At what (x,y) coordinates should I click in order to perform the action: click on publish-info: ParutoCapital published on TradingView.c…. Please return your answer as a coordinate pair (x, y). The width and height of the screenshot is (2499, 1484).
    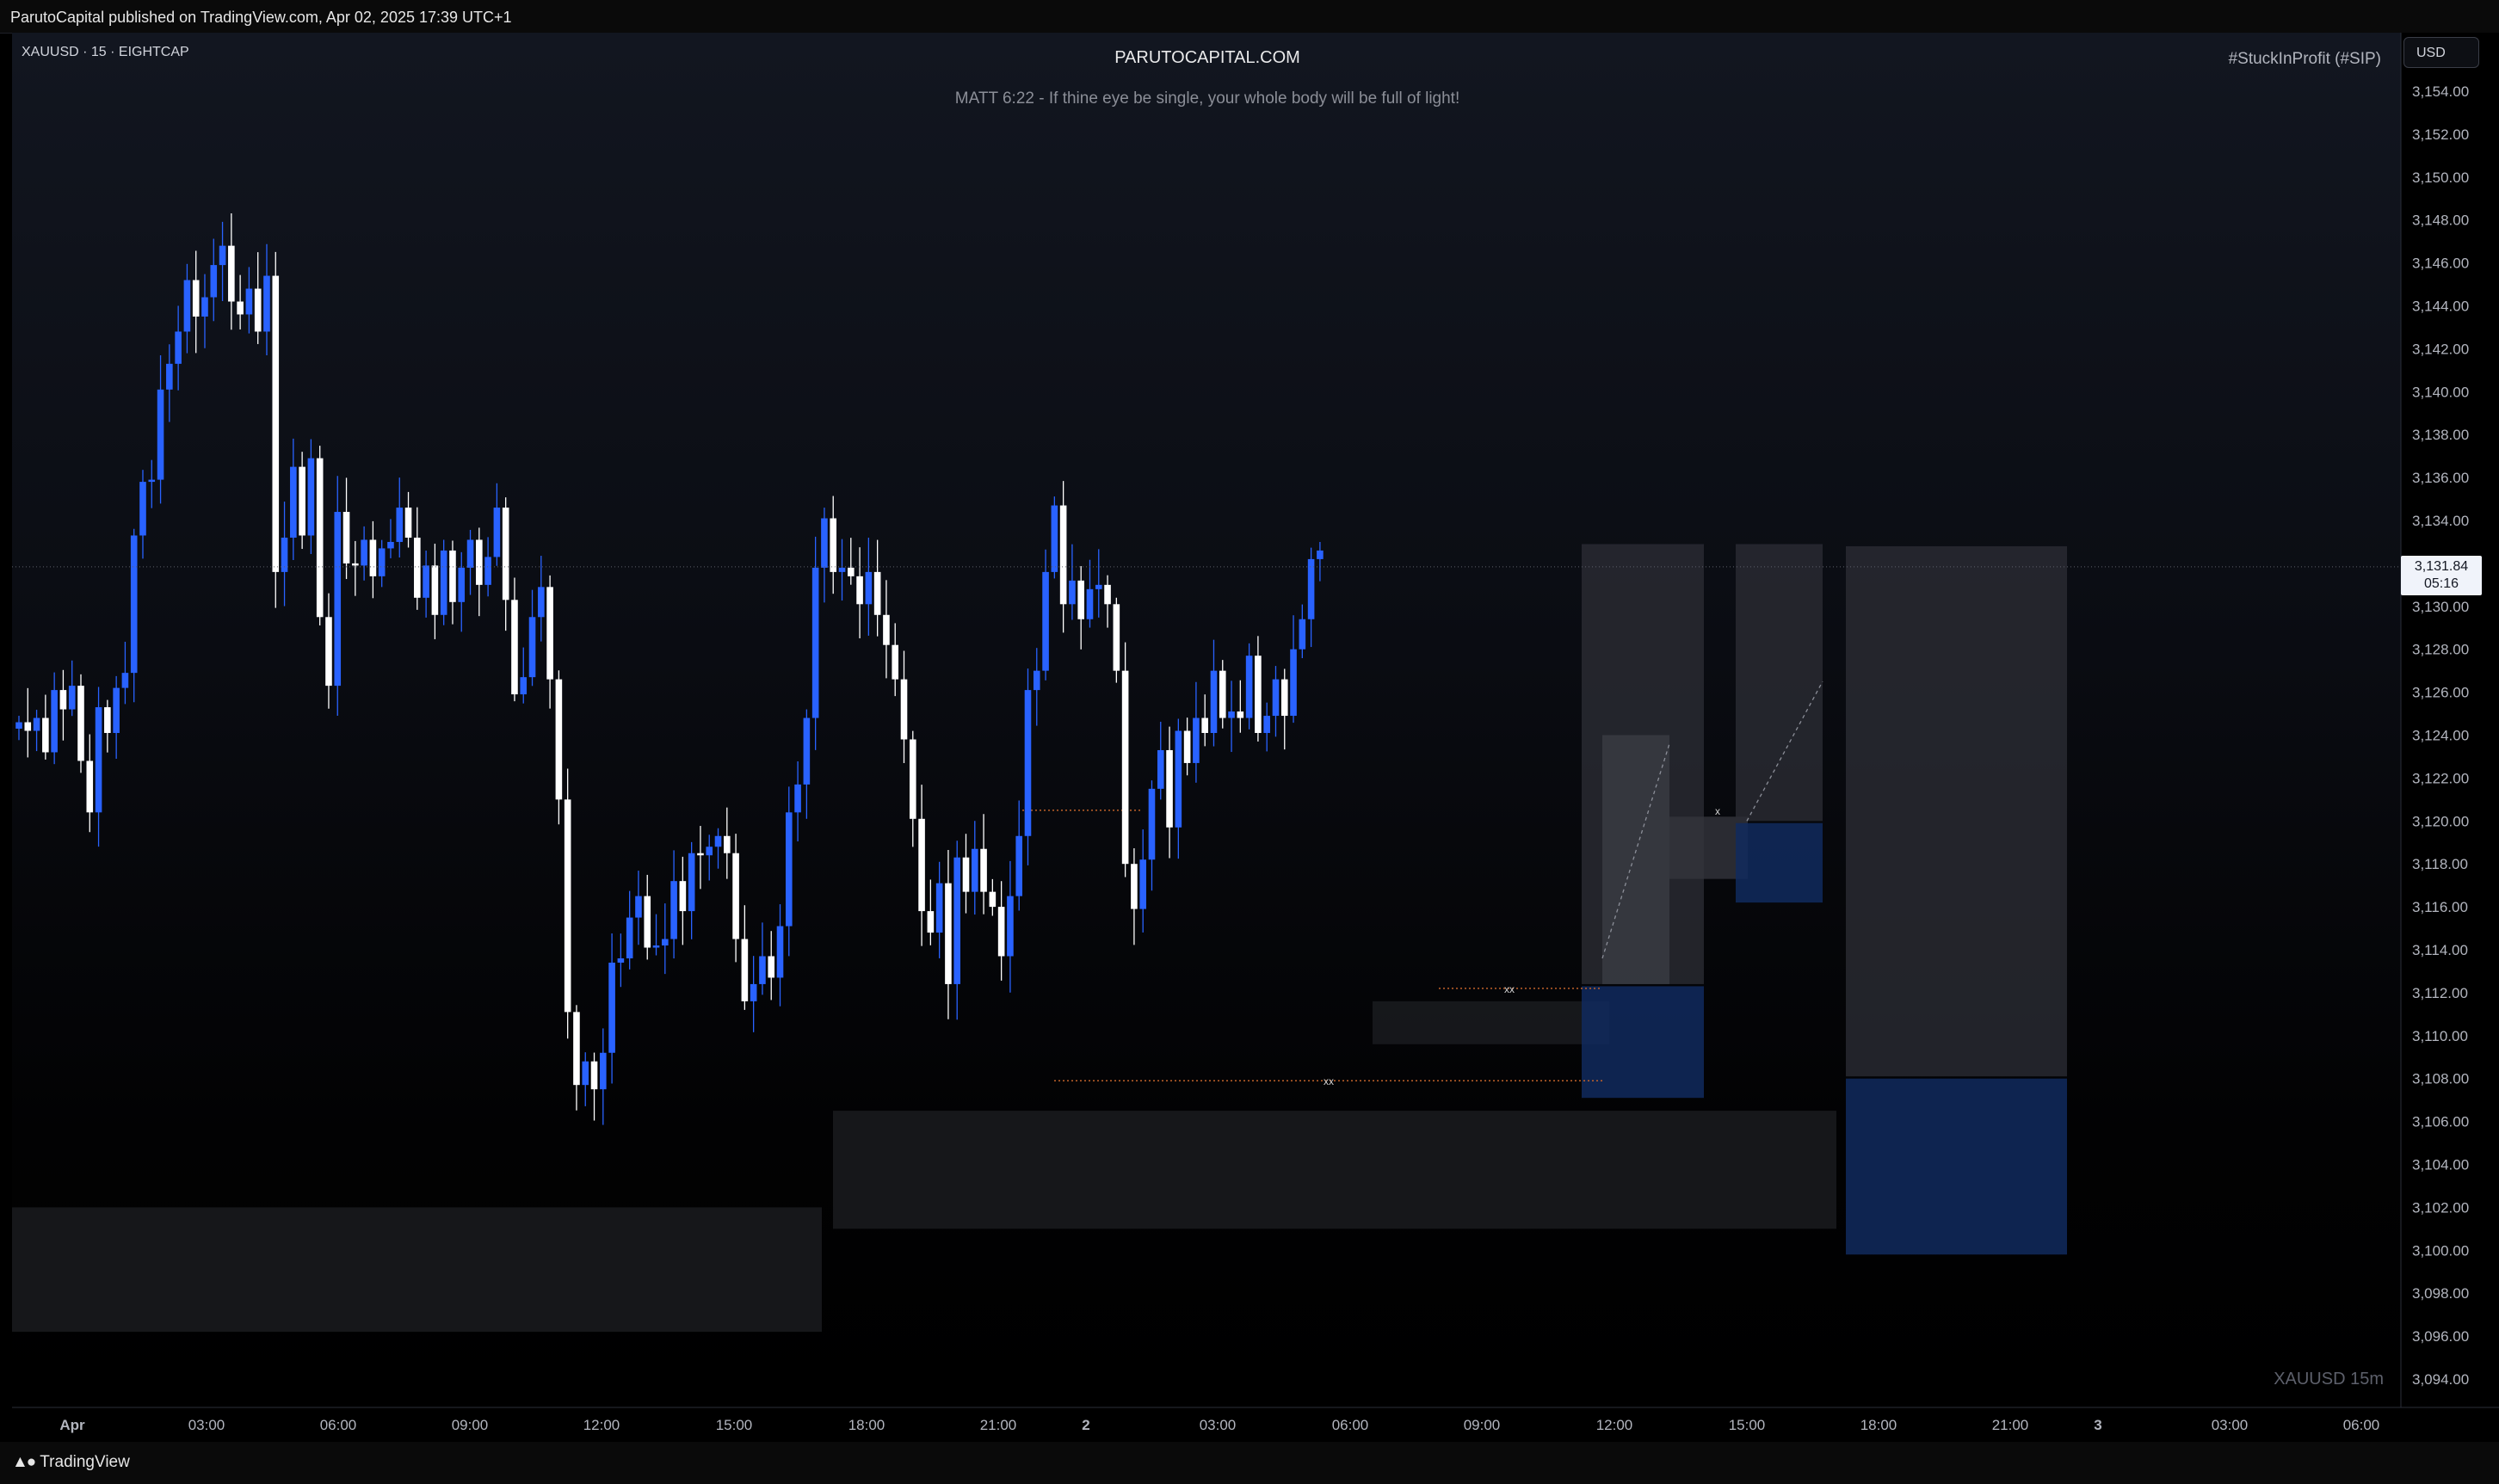
    Looking at the image, I should click on (261, 17).